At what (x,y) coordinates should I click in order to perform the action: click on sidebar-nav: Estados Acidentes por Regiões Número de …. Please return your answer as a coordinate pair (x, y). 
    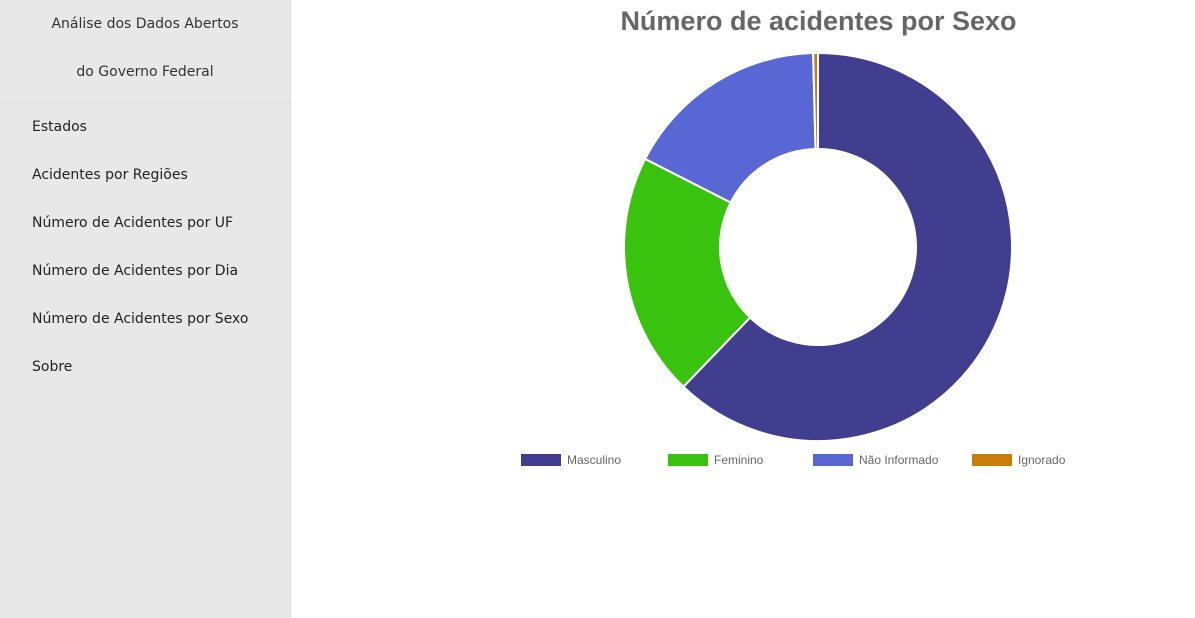
    Looking at the image, I should click on (145, 247).